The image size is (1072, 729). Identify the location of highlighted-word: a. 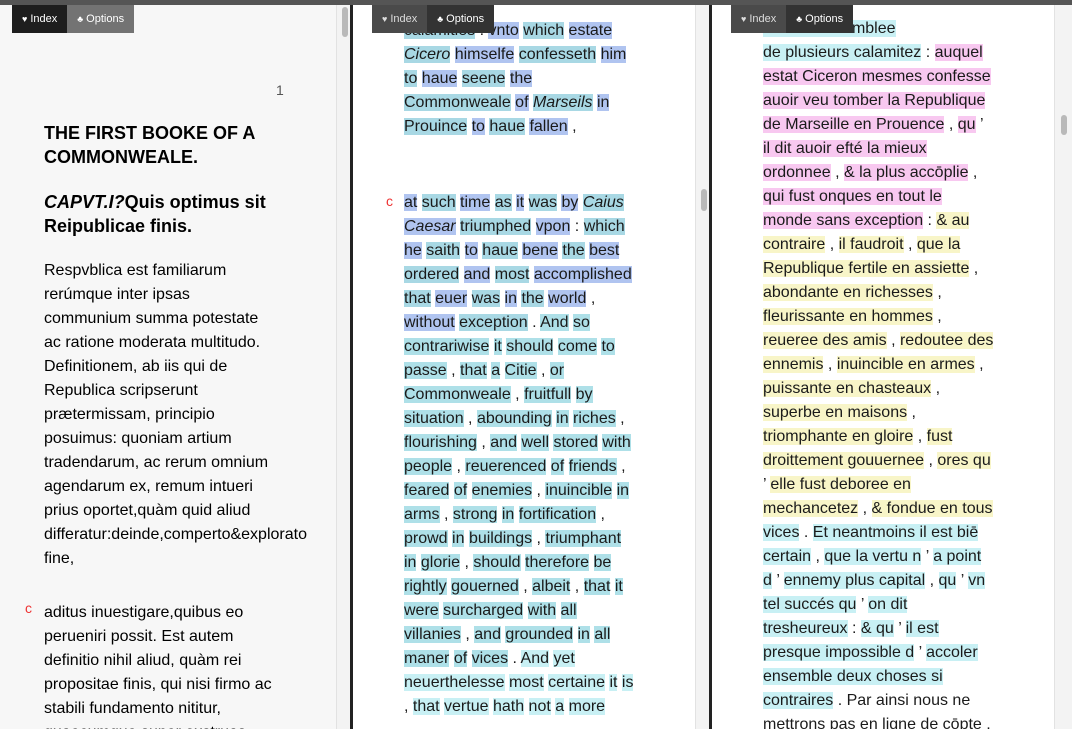
(496, 370).